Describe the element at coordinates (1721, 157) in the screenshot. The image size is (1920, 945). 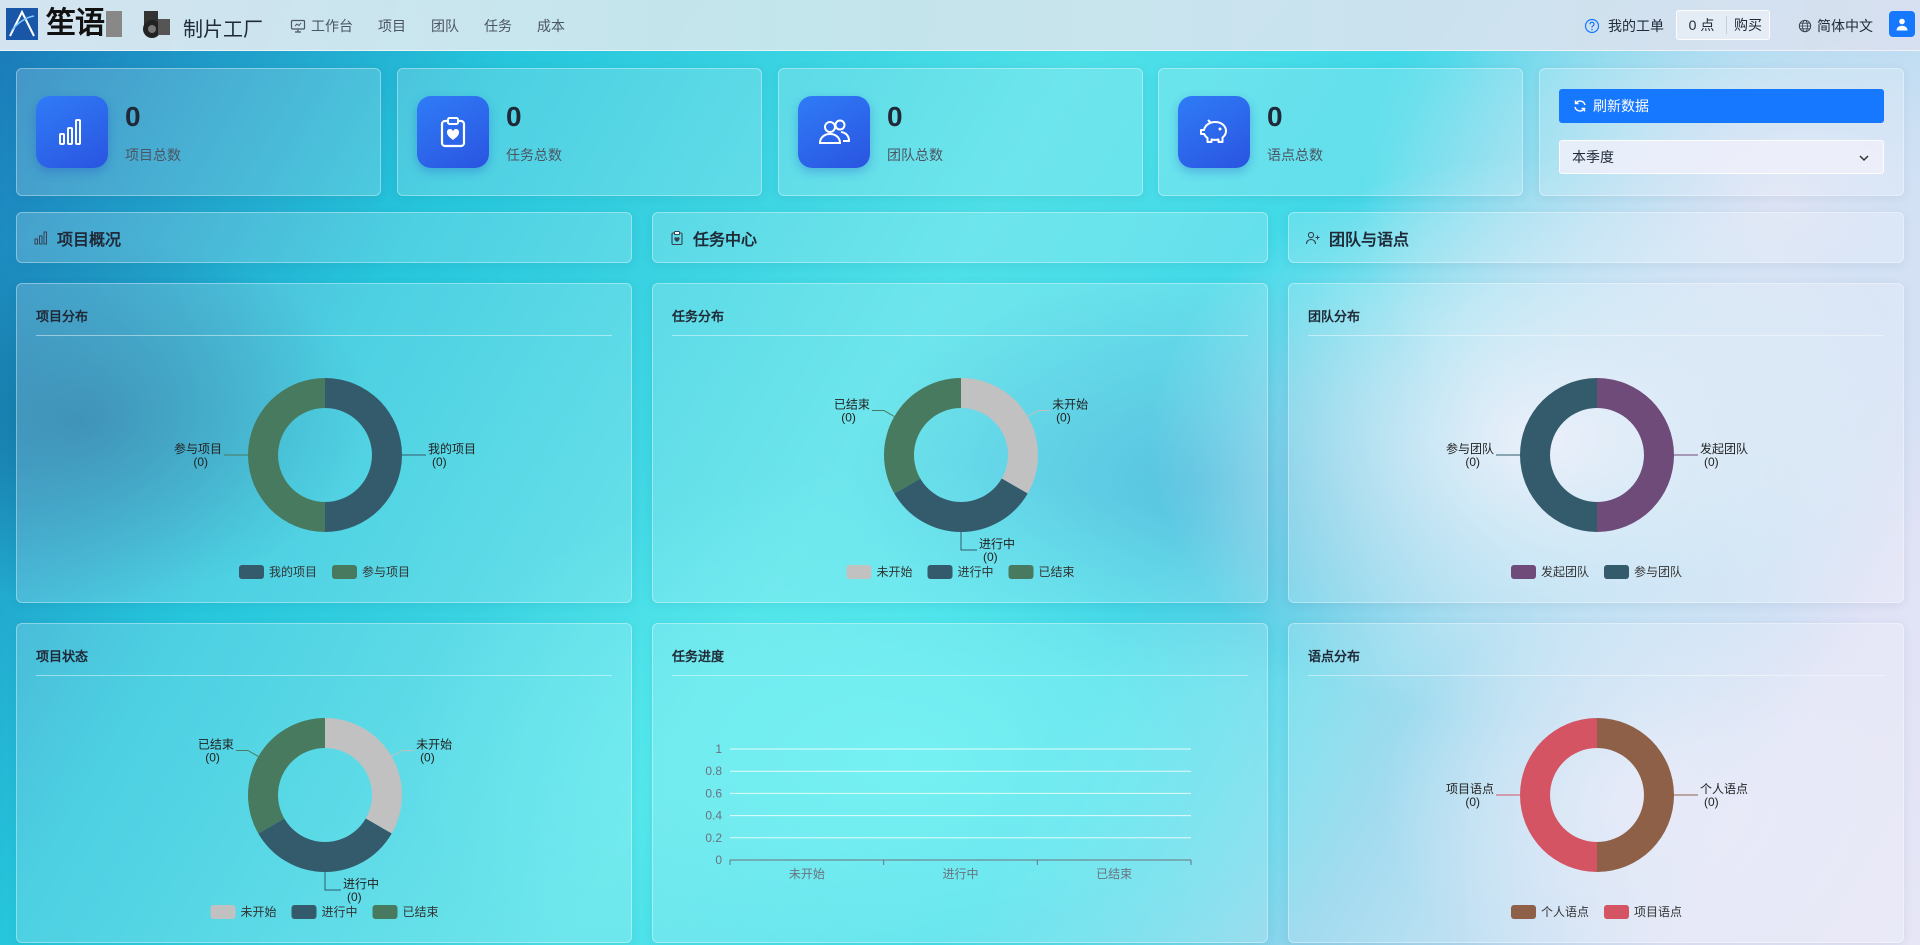
I see `period-select: 本季度` at that location.